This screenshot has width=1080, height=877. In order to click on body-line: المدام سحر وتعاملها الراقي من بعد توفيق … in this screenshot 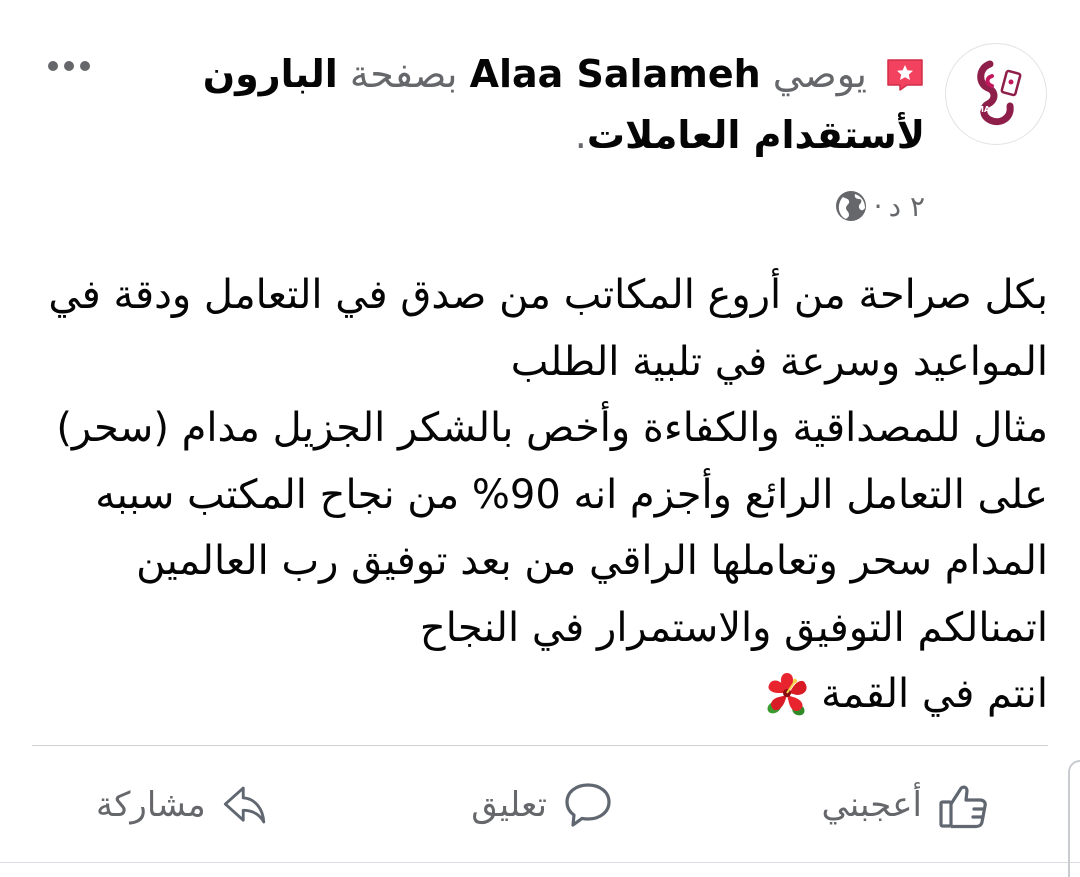, I will do `click(592, 561)`.